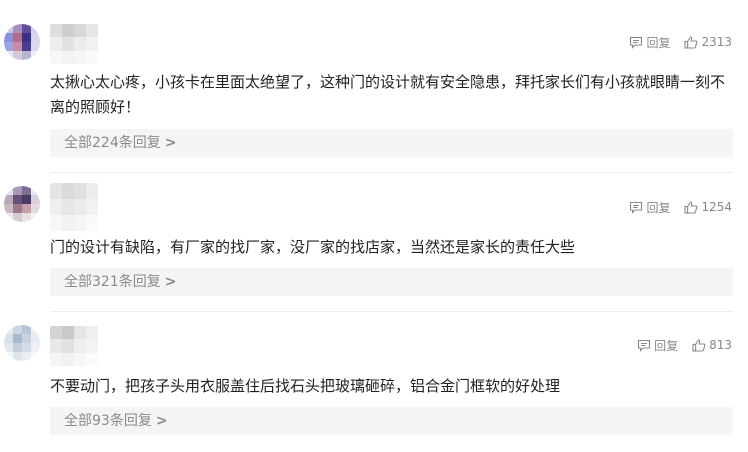 This screenshot has height=452, width=748. I want to click on view-replies-link: 全部93条回复 >, so click(391, 421).